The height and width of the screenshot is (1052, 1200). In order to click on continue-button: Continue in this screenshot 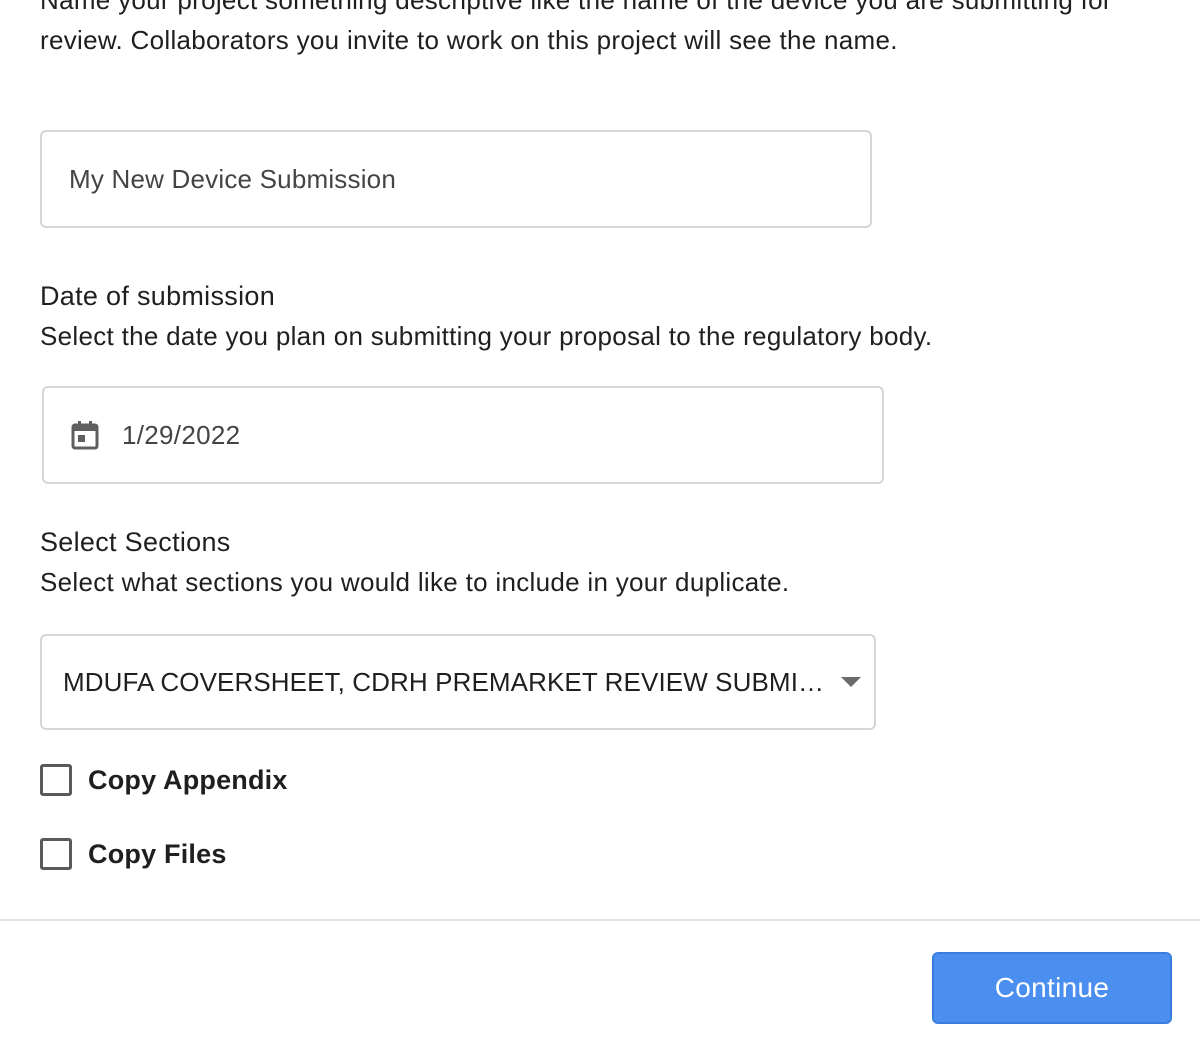, I will do `click(1052, 988)`.